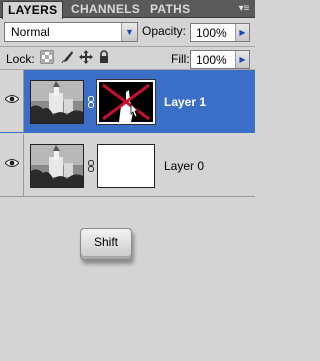 The width and height of the screenshot is (320, 361). I want to click on lock-all-icon, so click(105, 58).